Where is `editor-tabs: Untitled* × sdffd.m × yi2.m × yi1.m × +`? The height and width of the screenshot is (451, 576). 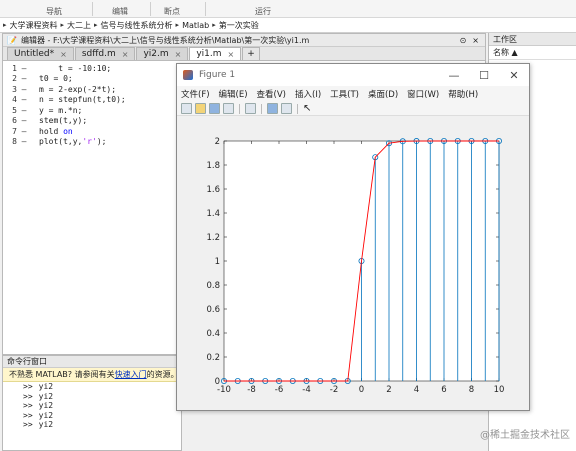 editor-tabs: Untitled* × sdffd.m × yi2.m × yi1.m × + is located at coordinates (244, 54).